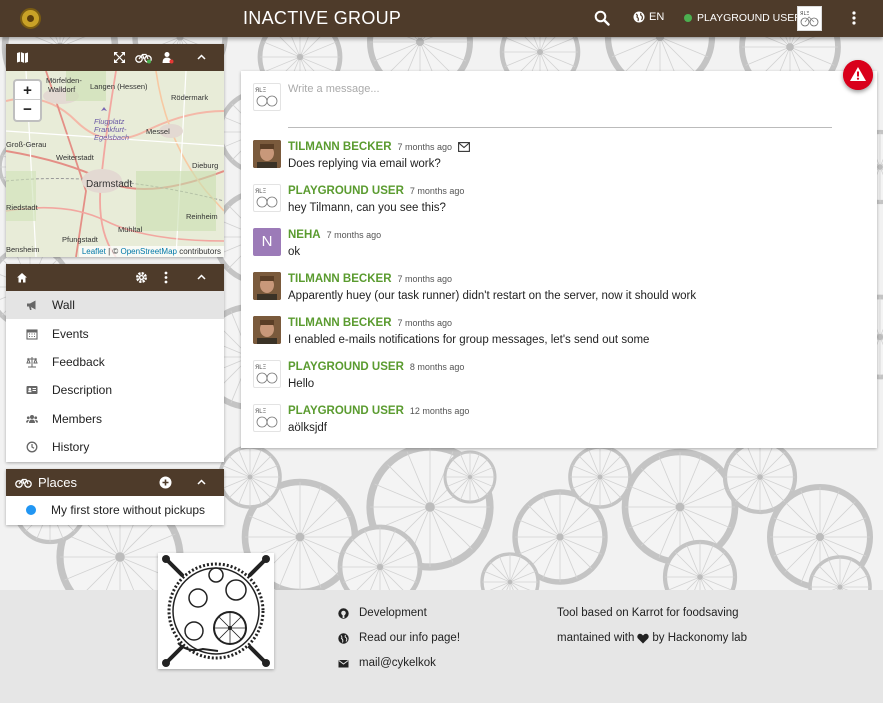  What do you see at coordinates (119, 57) in the screenshot?
I see `expand-icon` at bounding box center [119, 57].